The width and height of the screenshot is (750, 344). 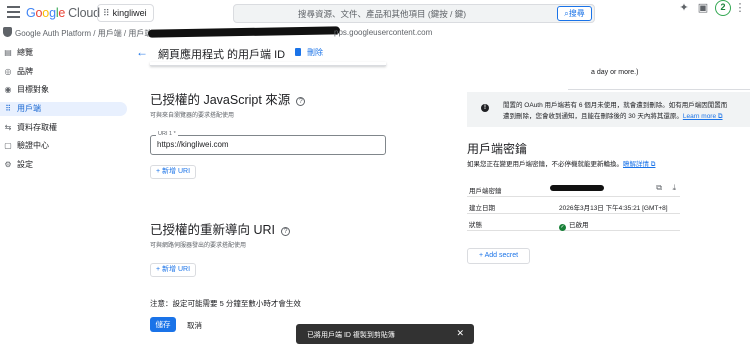 I want to click on right-panel-top: a day or more.), so click(x=659, y=76).